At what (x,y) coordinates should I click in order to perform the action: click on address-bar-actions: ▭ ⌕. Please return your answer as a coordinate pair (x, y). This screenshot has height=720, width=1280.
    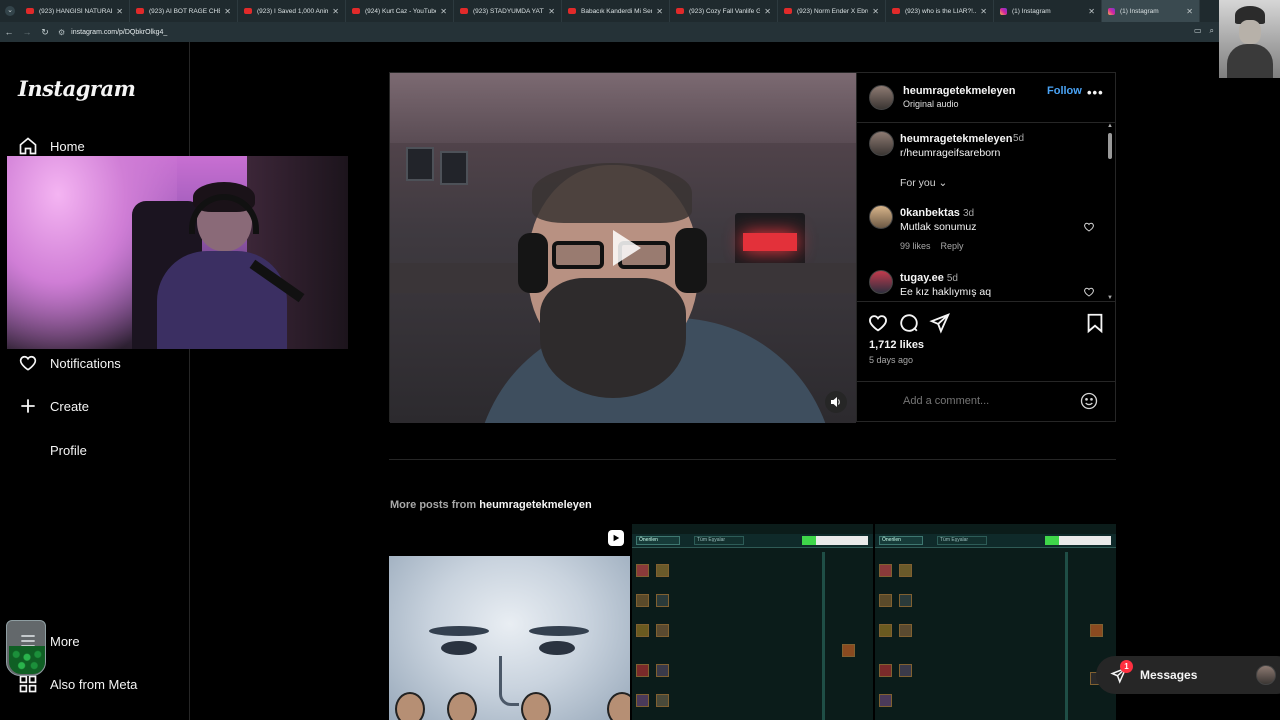
    Looking at the image, I should click on (1204, 31).